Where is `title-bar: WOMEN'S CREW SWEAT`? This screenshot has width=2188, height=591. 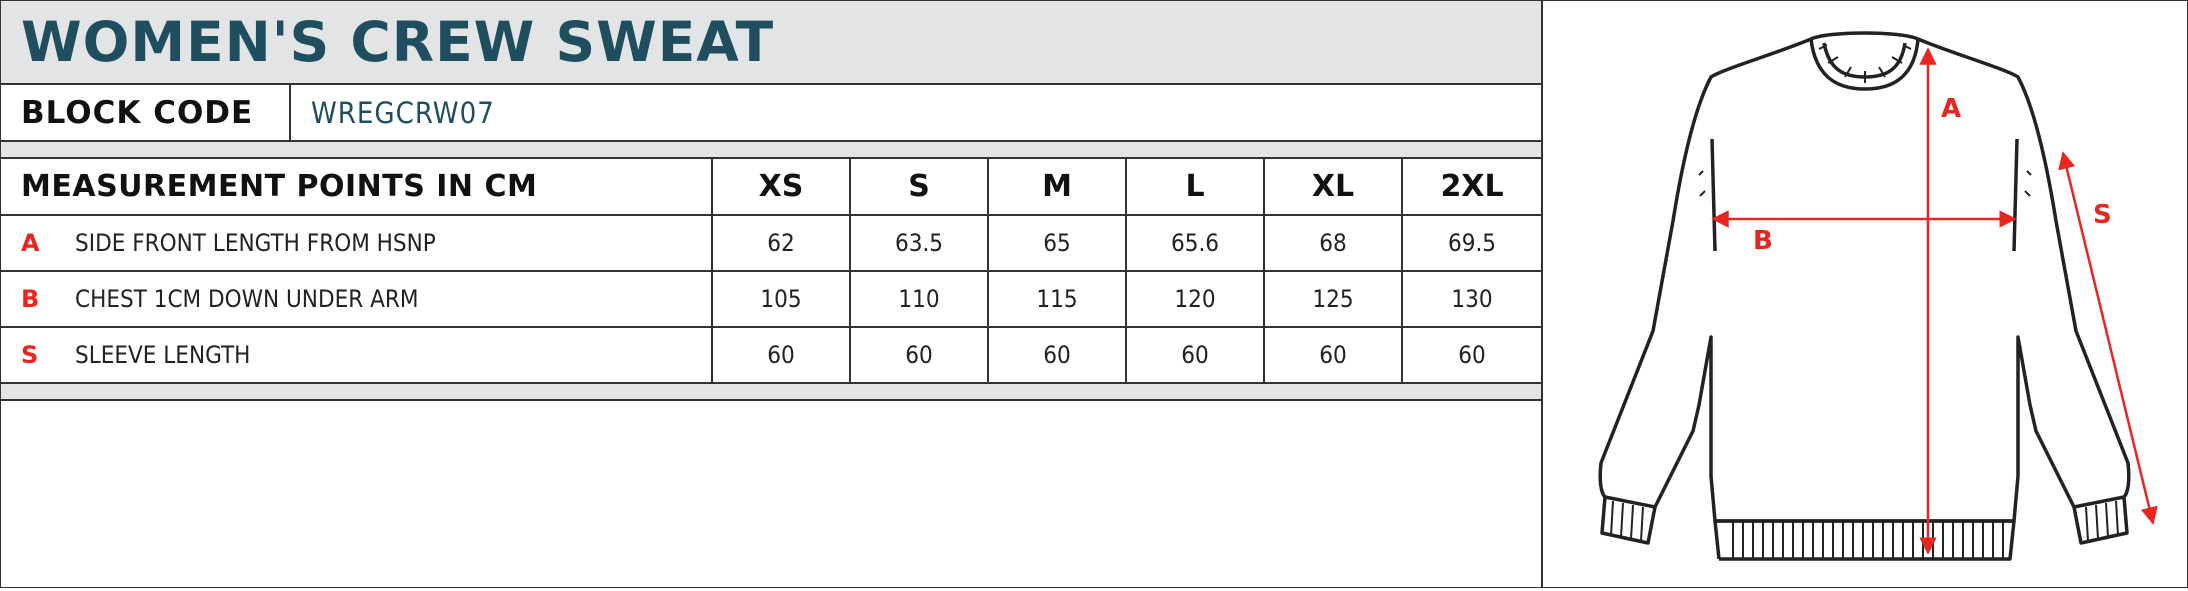
title-bar: WOMEN'S CREW SWEAT is located at coordinates (771, 43).